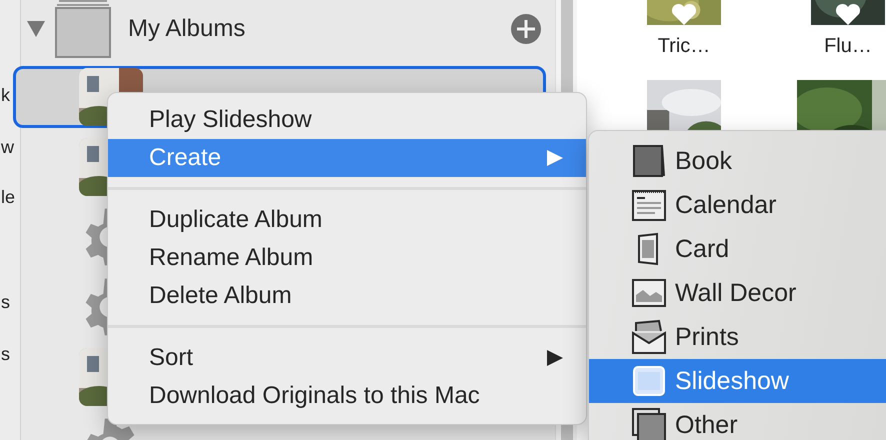  Describe the element at coordinates (8, 197) in the screenshot. I see `cut-off-label: le` at that location.